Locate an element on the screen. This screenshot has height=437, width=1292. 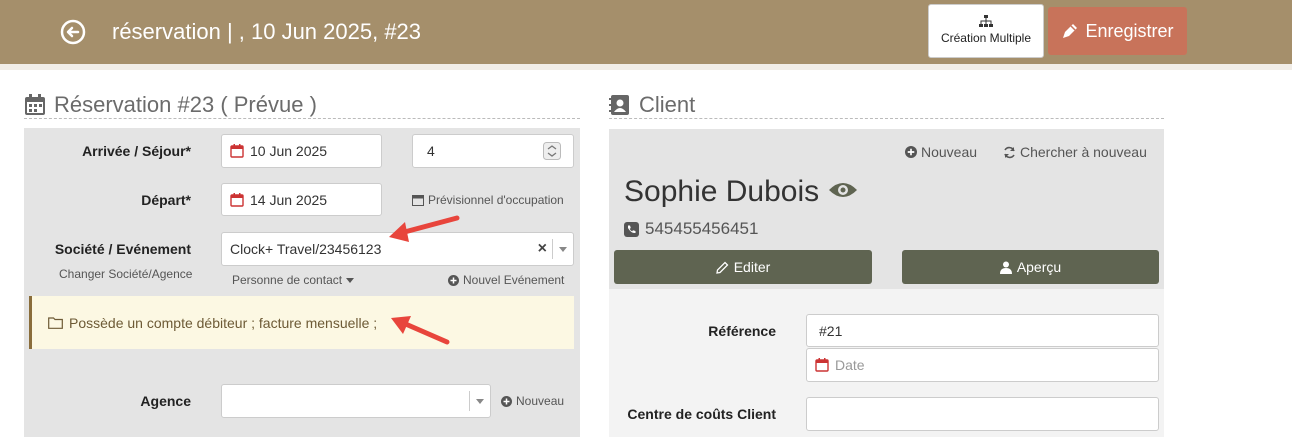
agency-label: Agence is located at coordinates (165, 401).